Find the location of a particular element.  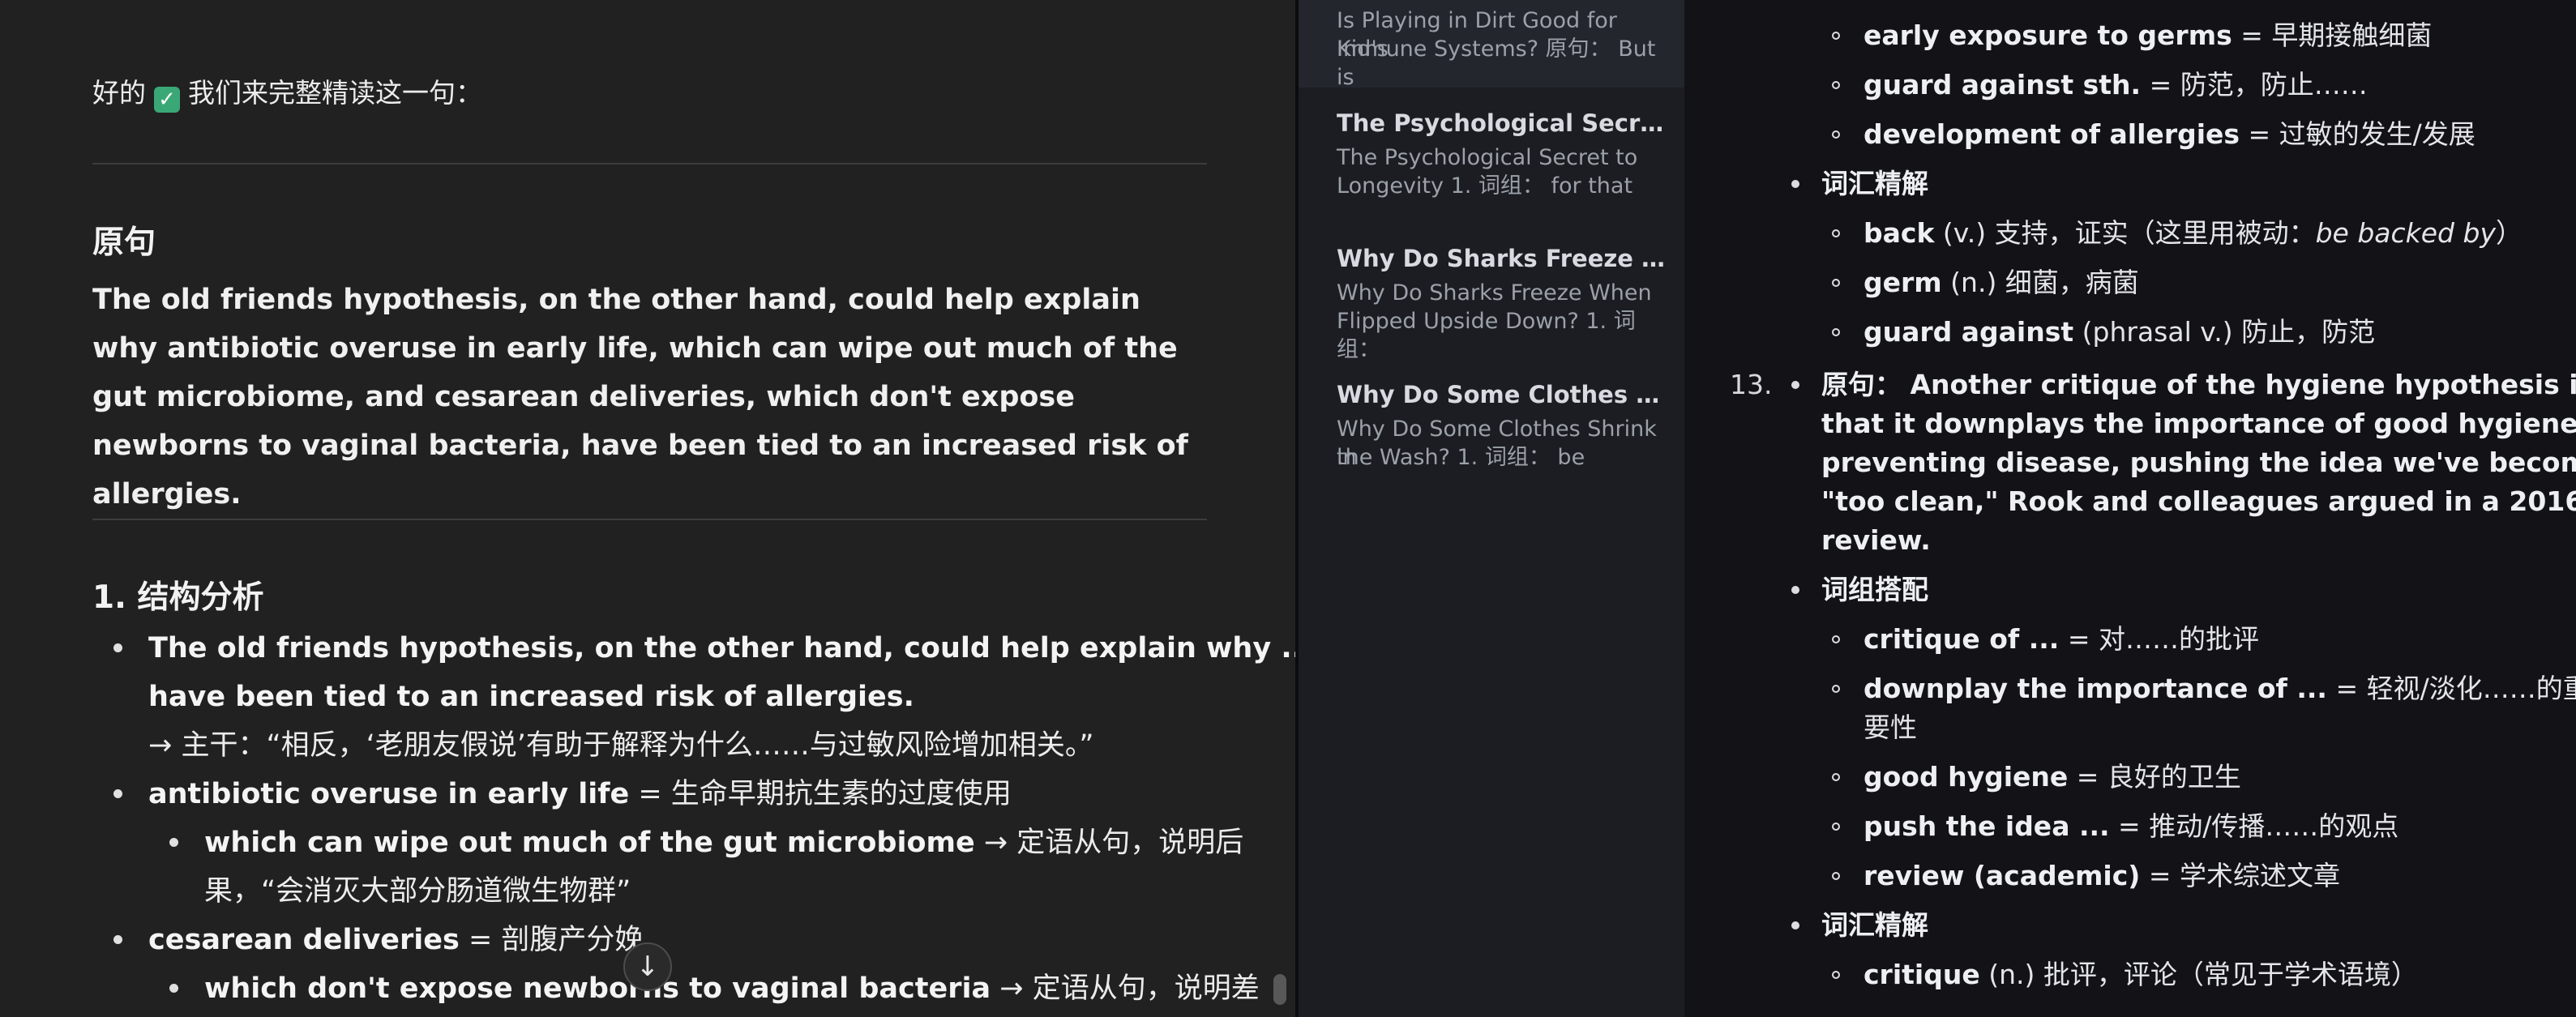

analysis-heading: 1. 结构分析 is located at coordinates (178, 597).